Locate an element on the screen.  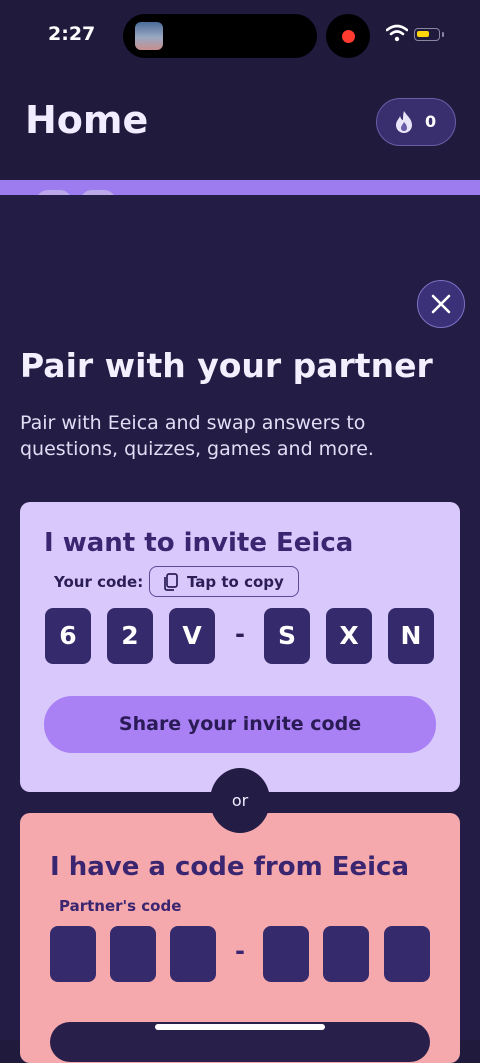
share-invite-button: Share your invite code is located at coordinates (240, 724).